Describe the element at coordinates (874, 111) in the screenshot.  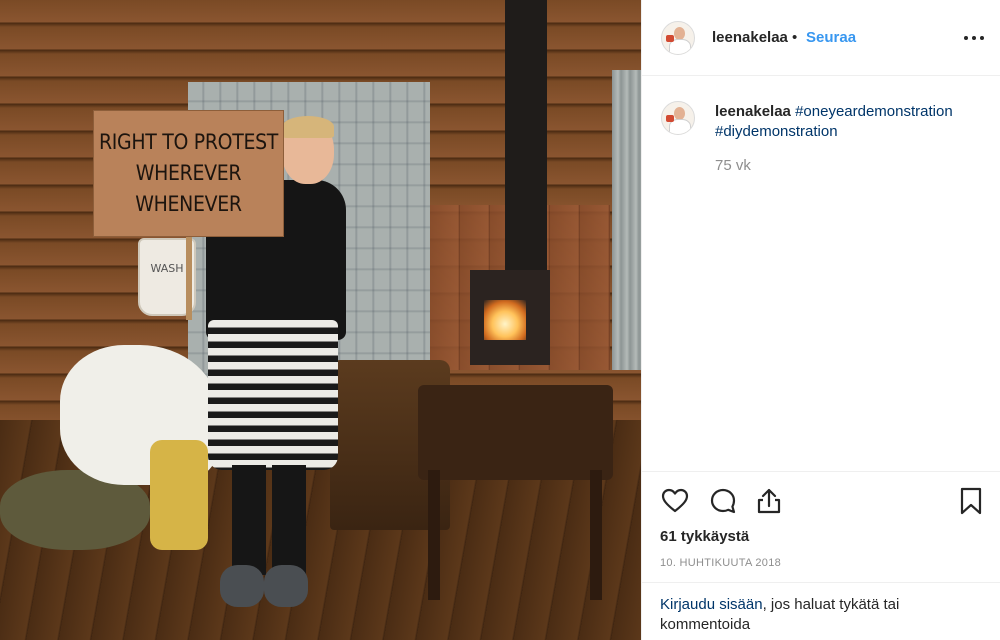
I see `hashtag-link: #oneyeardemonstration` at that location.